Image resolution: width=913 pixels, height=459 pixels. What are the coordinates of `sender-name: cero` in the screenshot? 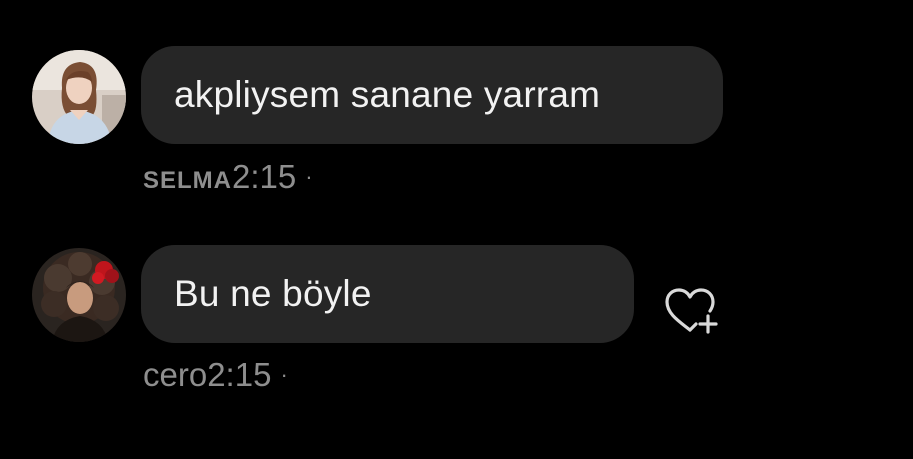 It's located at (175, 375).